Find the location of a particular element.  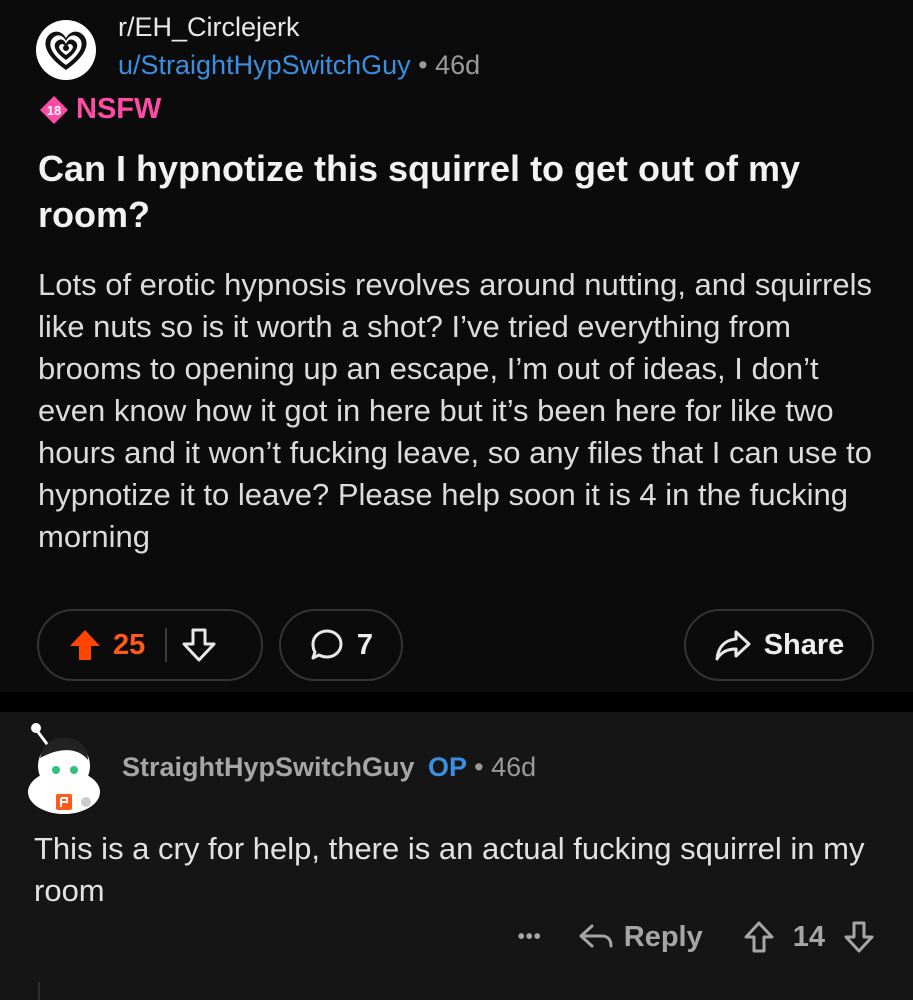

comment-header: StraightHypSwitchGuy OP • 46d is located at coordinates (329, 767).